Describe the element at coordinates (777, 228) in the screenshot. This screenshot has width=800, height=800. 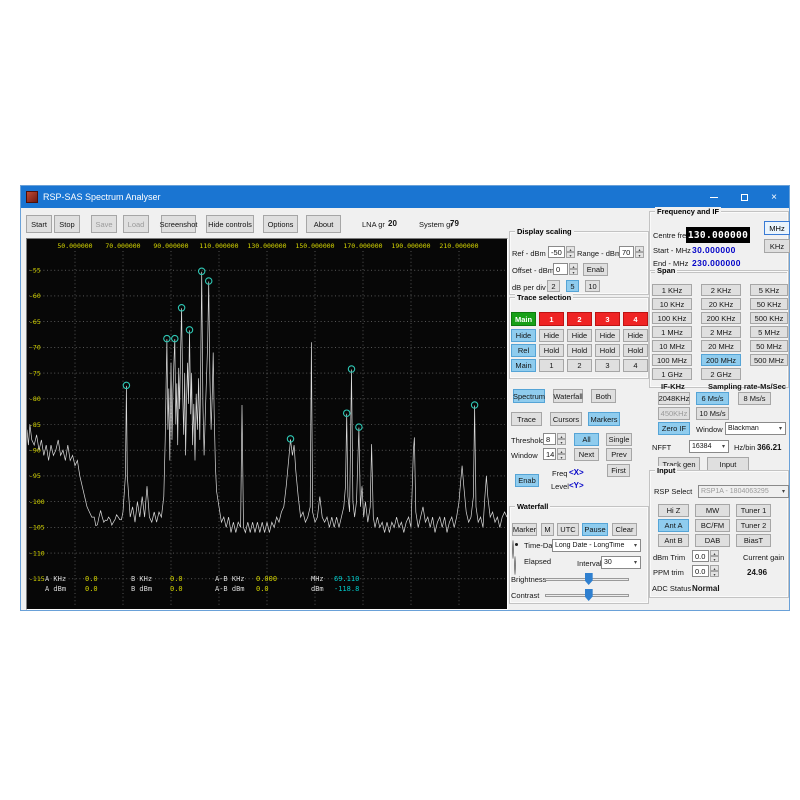
I see `mhz-button: MHz` at that location.